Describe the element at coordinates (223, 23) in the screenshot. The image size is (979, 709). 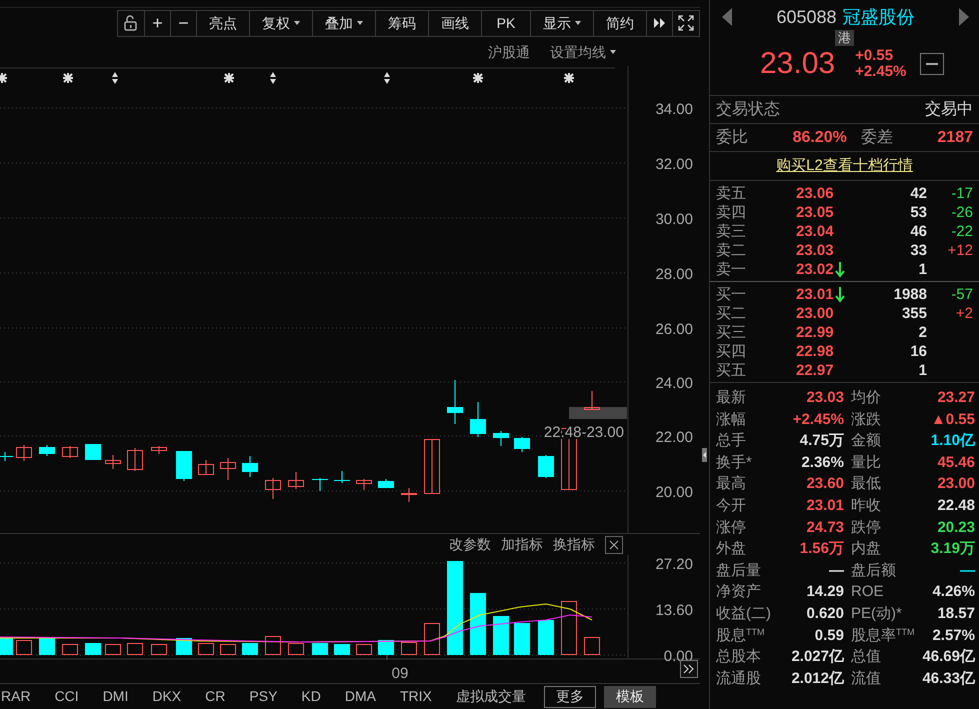
I see `toolbar-button: 亮点` at that location.